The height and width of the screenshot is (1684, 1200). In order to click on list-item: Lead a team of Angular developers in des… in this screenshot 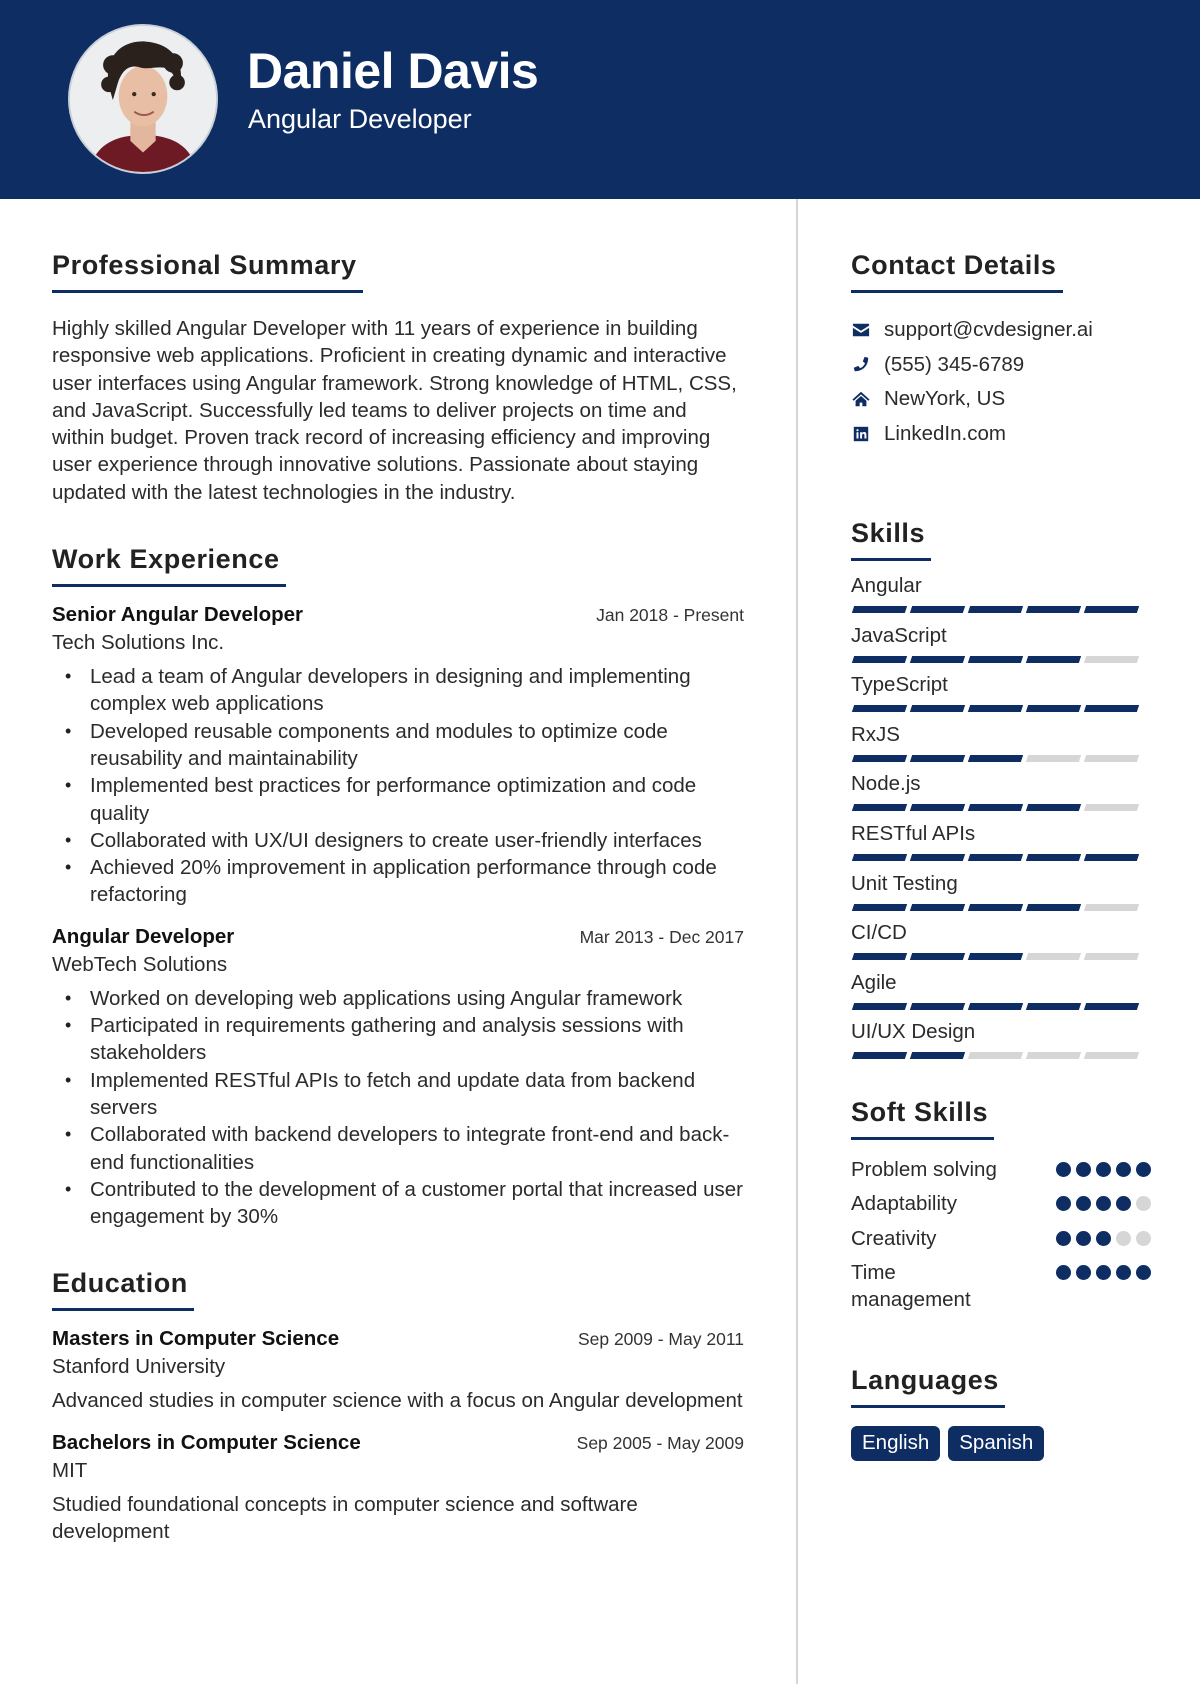, I will do `click(398, 690)`.